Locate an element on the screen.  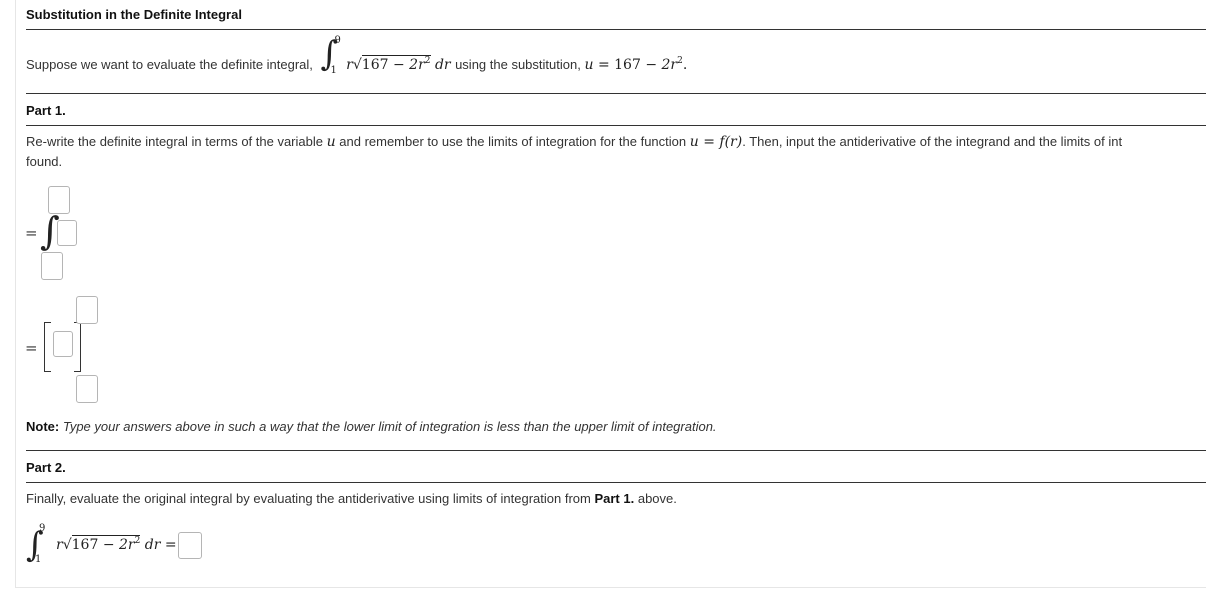
part2-heading: Part 2. is located at coordinates (46, 467).